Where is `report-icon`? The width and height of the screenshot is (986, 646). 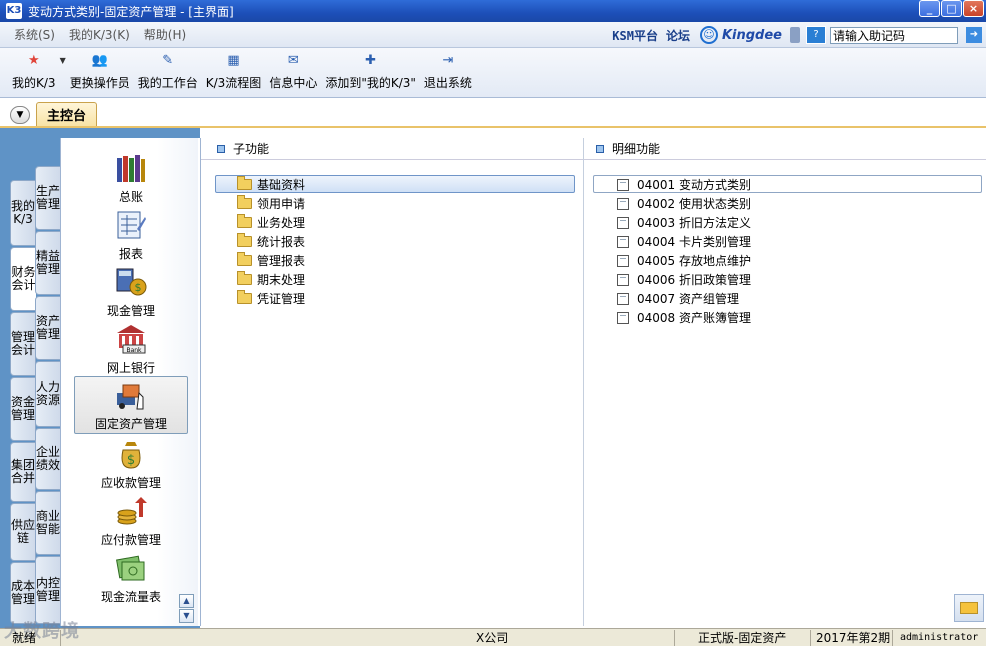
report-icon is located at coordinates (131, 225).